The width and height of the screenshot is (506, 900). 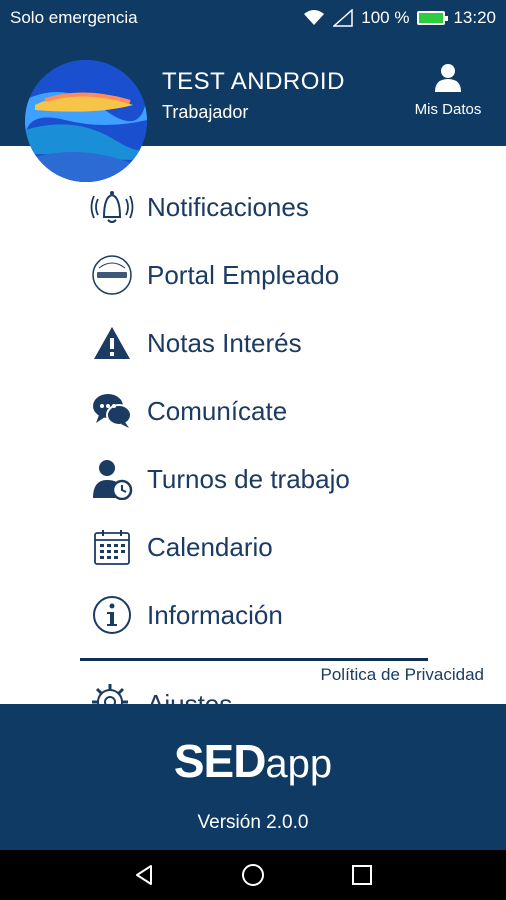 I want to click on menu-item-label: Ajustes, so click(x=190, y=696).